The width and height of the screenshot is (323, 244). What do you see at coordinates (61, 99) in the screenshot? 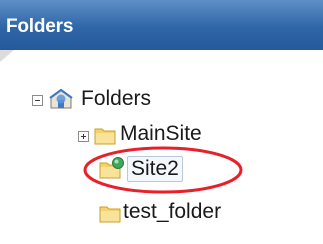
I see `home-folder-icon` at bounding box center [61, 99].